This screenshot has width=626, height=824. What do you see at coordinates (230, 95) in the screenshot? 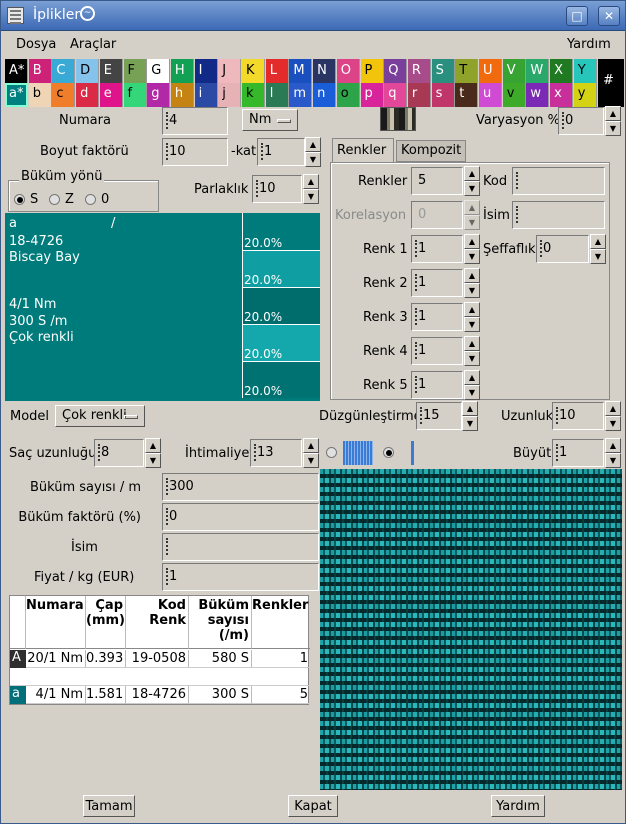
I see `palette-swatch-lower-9: j` at bounding box center [230, 95].